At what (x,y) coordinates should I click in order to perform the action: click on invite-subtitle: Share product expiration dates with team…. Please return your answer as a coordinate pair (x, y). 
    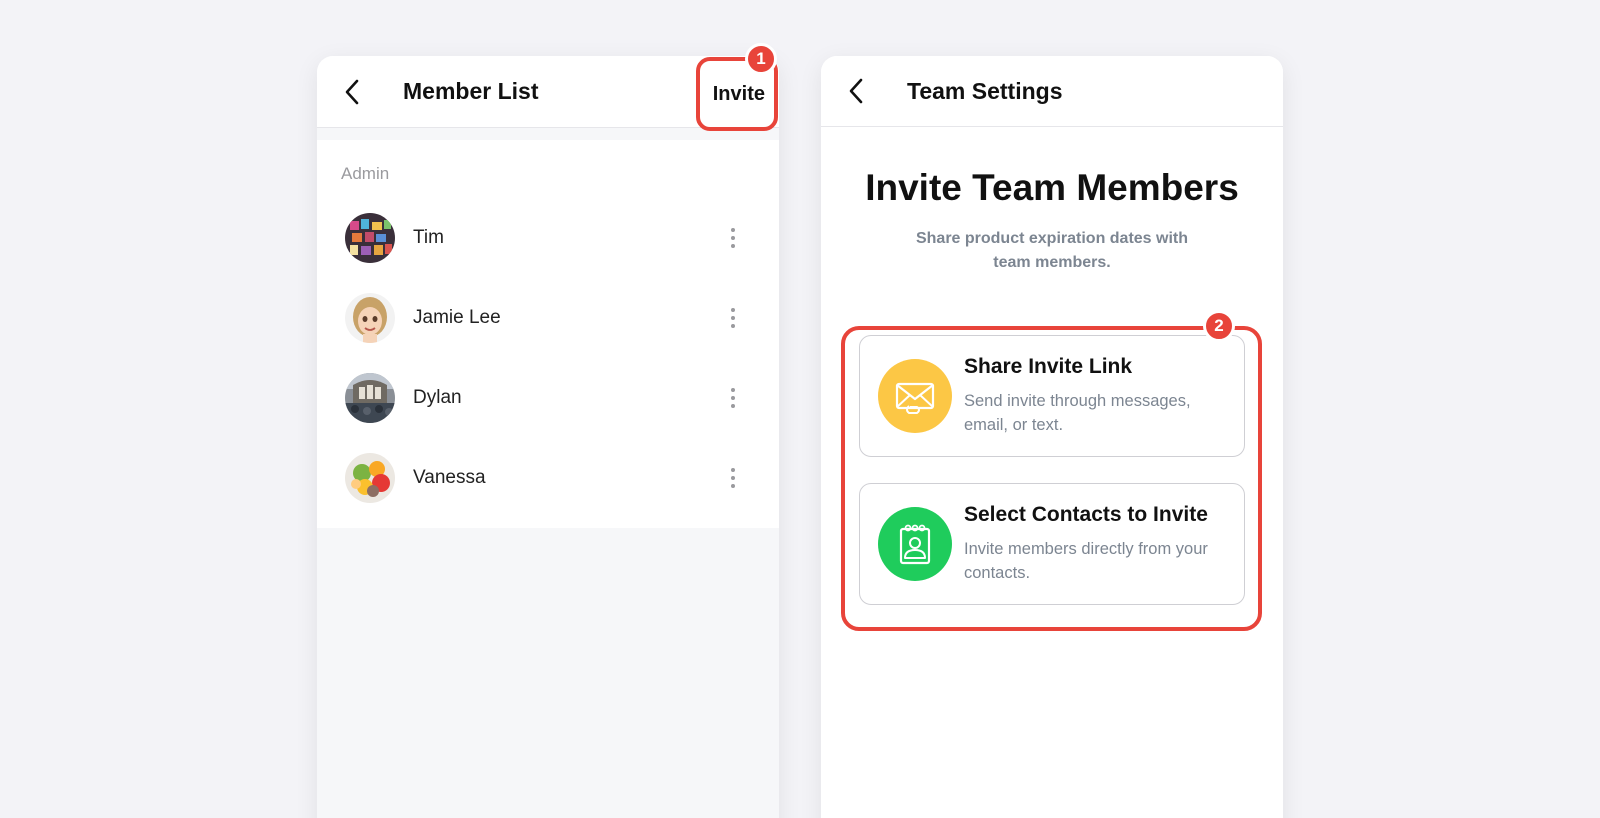
    Looking at the image, I should click on (1052, 250).